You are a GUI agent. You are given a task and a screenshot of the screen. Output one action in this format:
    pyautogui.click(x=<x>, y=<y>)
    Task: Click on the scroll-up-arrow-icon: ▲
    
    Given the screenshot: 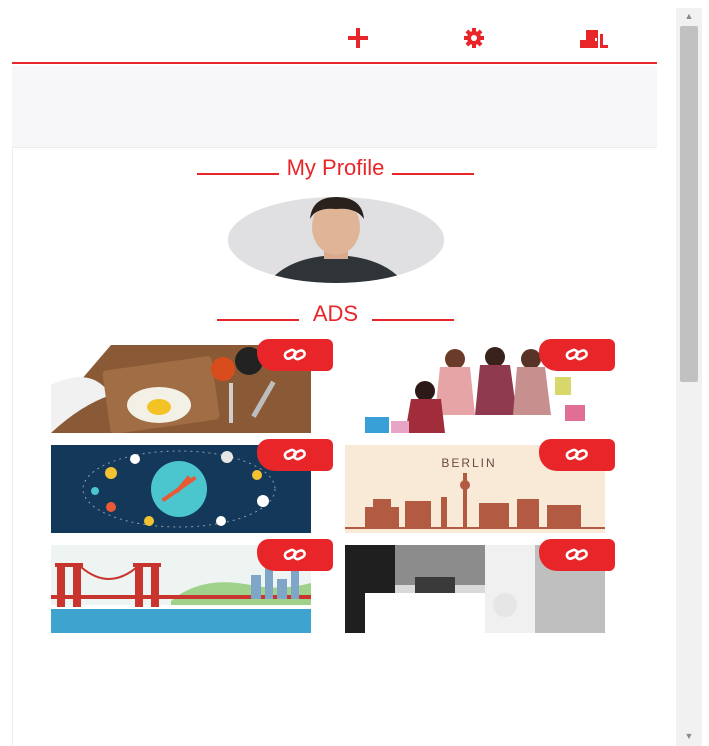 What is the action you would take?
    pyautogui.click(x=689, y=16)
    